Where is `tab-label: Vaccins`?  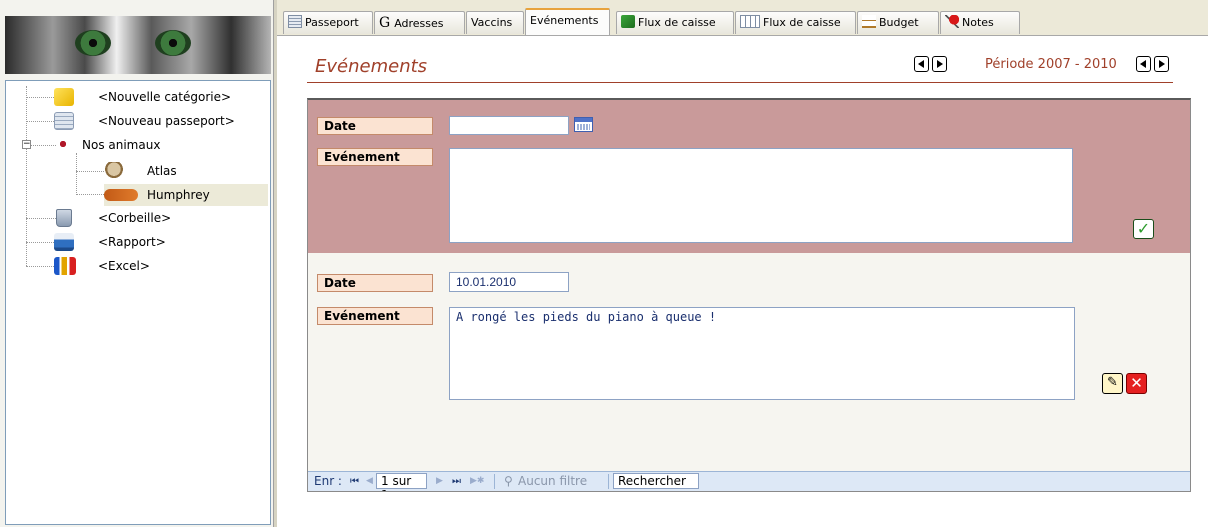
tab-label: Vaccins is located at coordinates (492, 22).